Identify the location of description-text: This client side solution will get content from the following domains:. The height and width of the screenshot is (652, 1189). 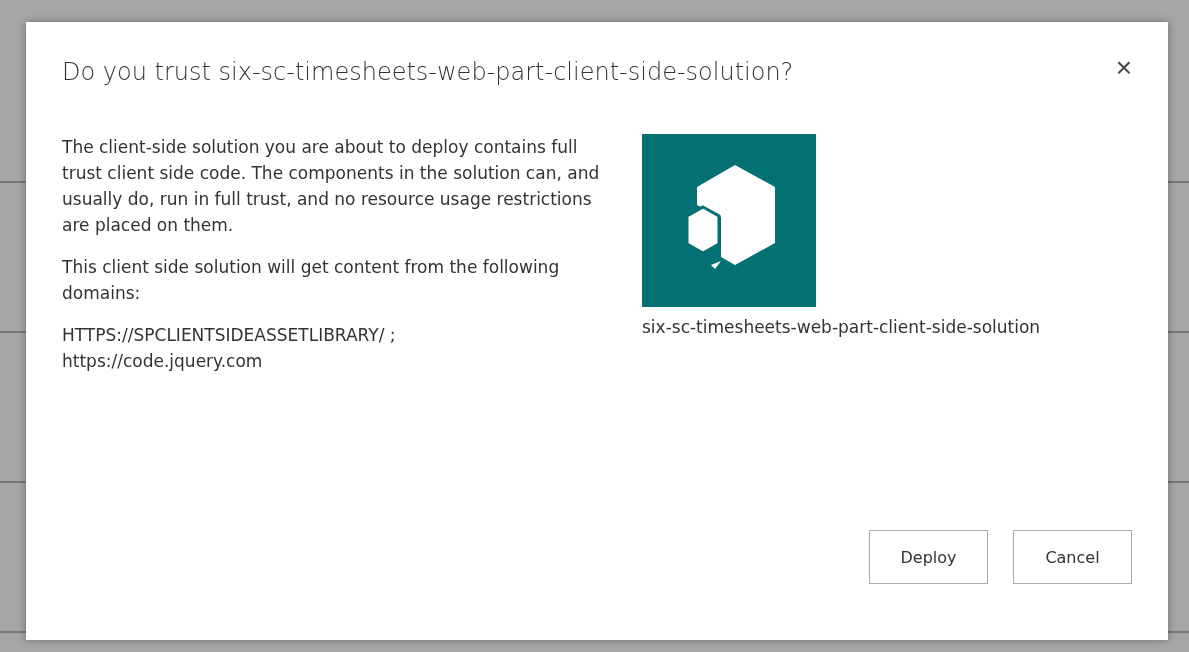
(311, 280).